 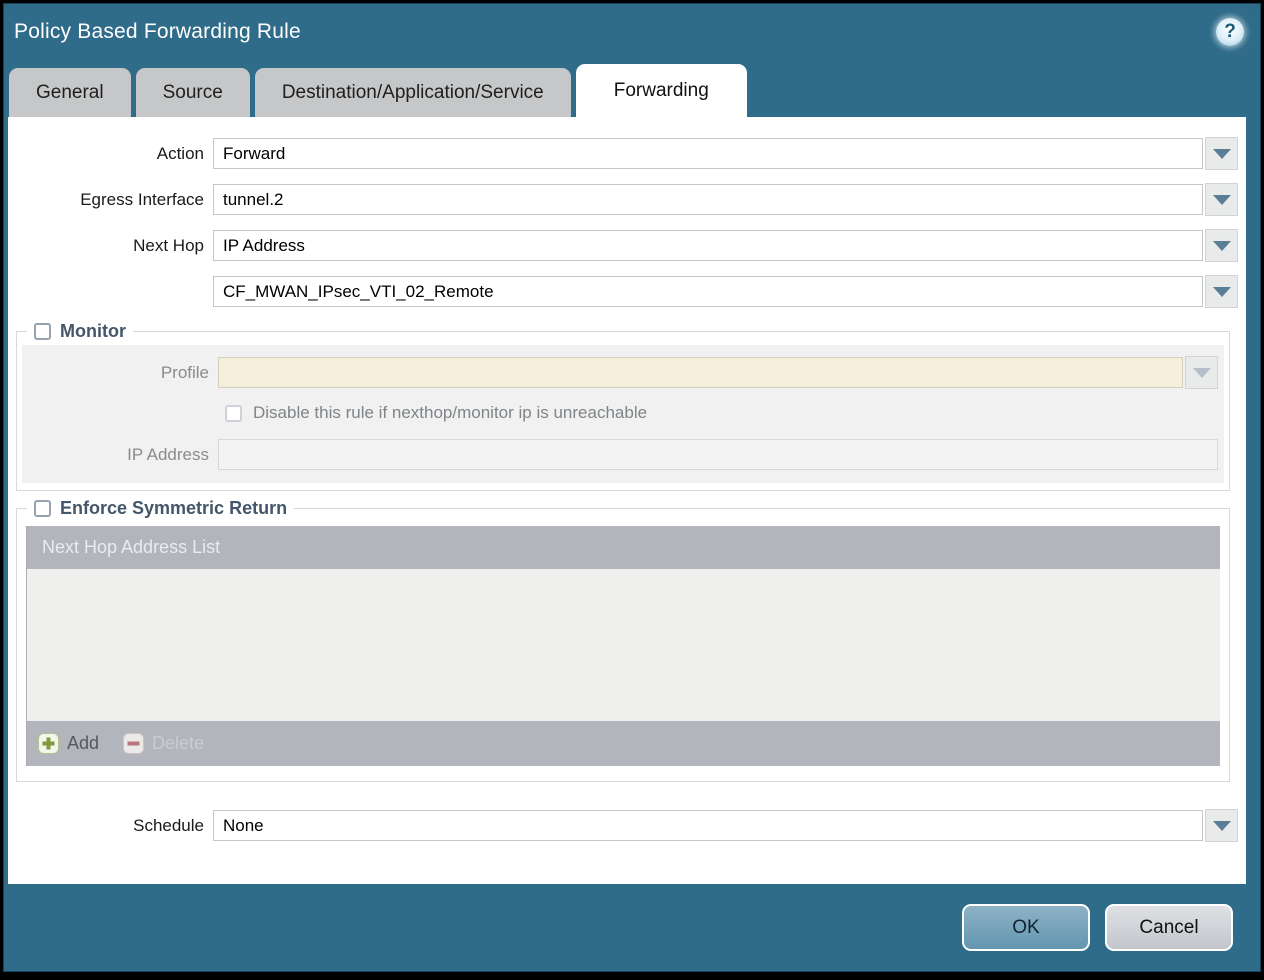 I want to click on egress-interface-row: Egress Interface tunnel.2, so click(x=623, y=199).